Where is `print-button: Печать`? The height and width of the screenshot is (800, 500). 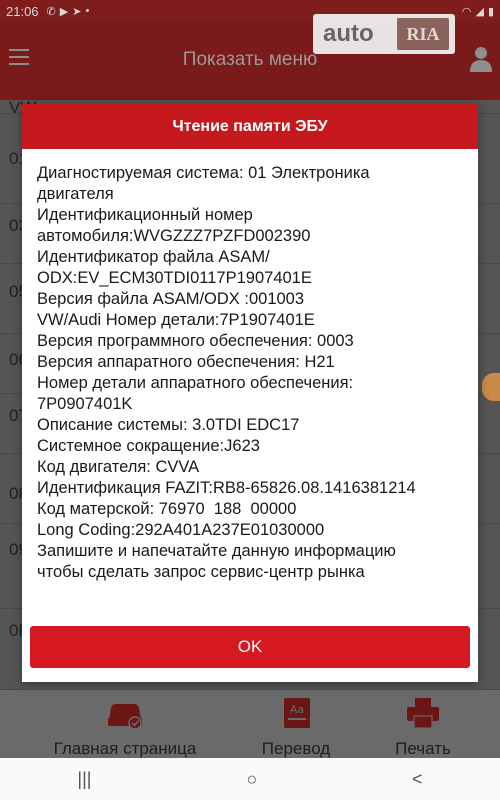 print-button: Печать is located at coordinates (423, 724).